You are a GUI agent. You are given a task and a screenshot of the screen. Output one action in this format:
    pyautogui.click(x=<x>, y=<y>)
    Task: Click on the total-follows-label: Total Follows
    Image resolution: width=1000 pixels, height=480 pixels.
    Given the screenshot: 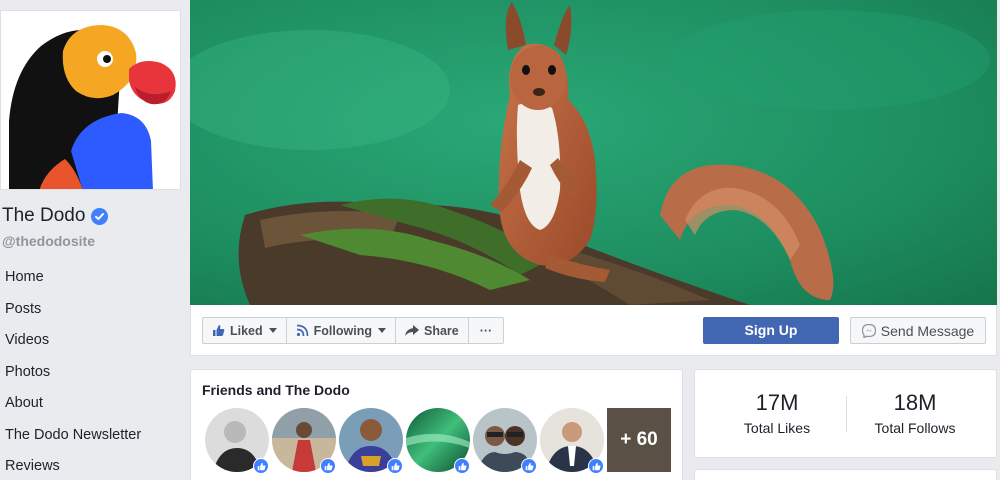 What is the action you would take?
    pyautogui.click(x=915, y=428)
    